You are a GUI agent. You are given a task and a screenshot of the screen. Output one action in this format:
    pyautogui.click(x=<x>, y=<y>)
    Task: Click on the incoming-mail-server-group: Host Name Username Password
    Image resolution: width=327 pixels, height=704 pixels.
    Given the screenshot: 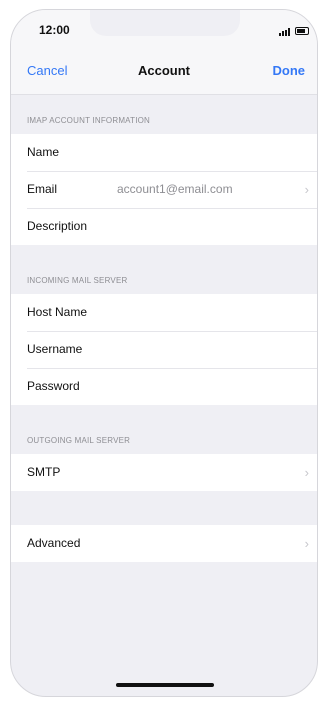 What is the action you would take?
    pyautogui.click(x=164, y=349)
    